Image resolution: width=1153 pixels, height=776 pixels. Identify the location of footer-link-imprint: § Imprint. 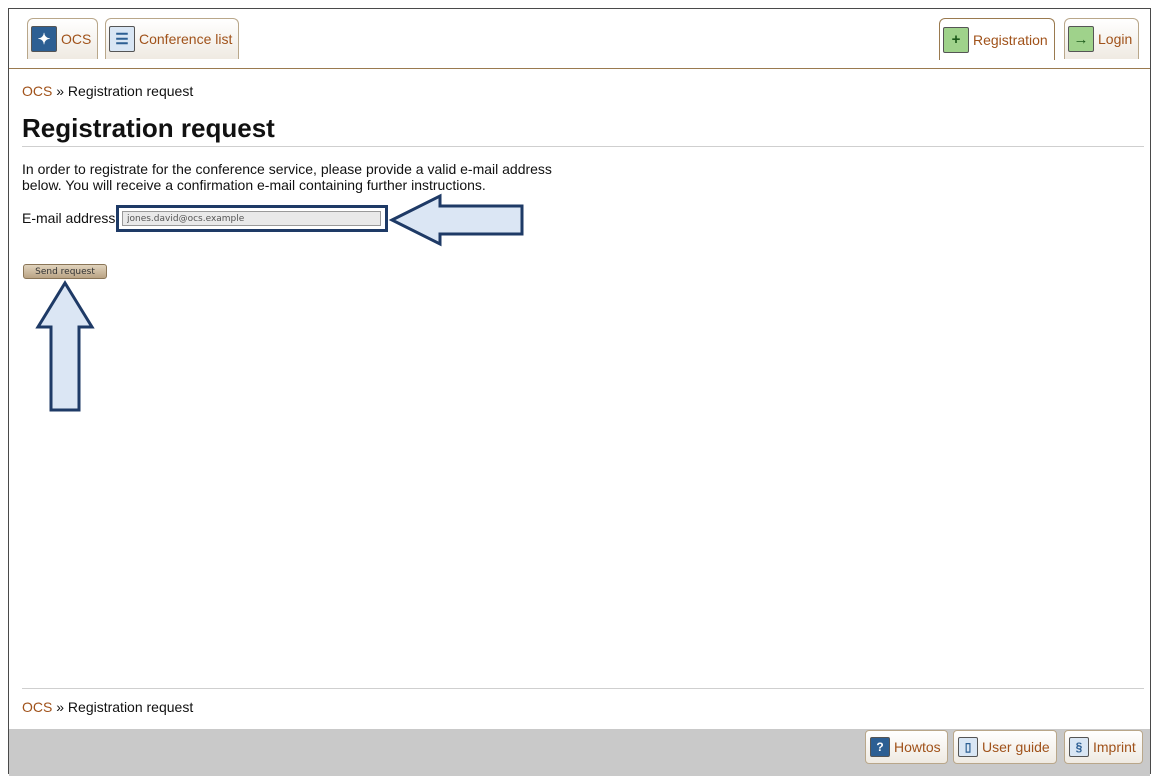
(1103, 747).